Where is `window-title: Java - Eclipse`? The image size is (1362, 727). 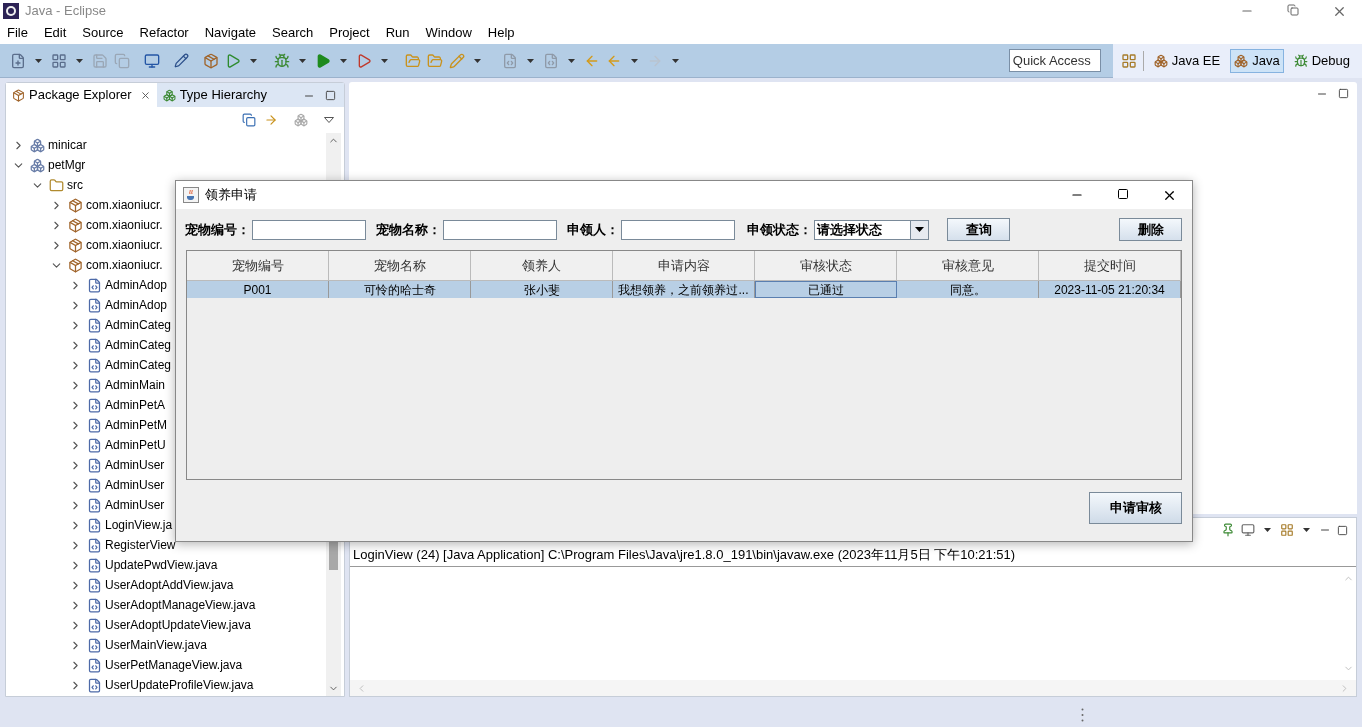 window-title: Java - Eclipse is located at coordinates (65, 11).